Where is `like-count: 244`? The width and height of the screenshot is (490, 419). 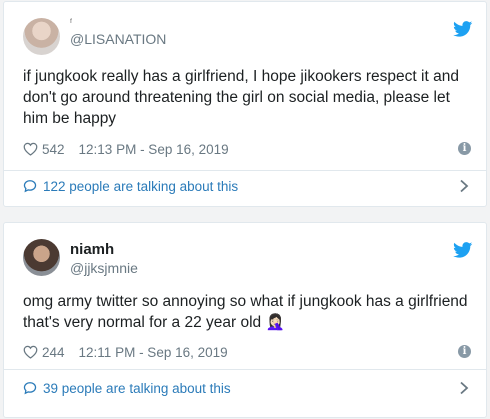 like-count: 244 is located at coordinates (53, 352).